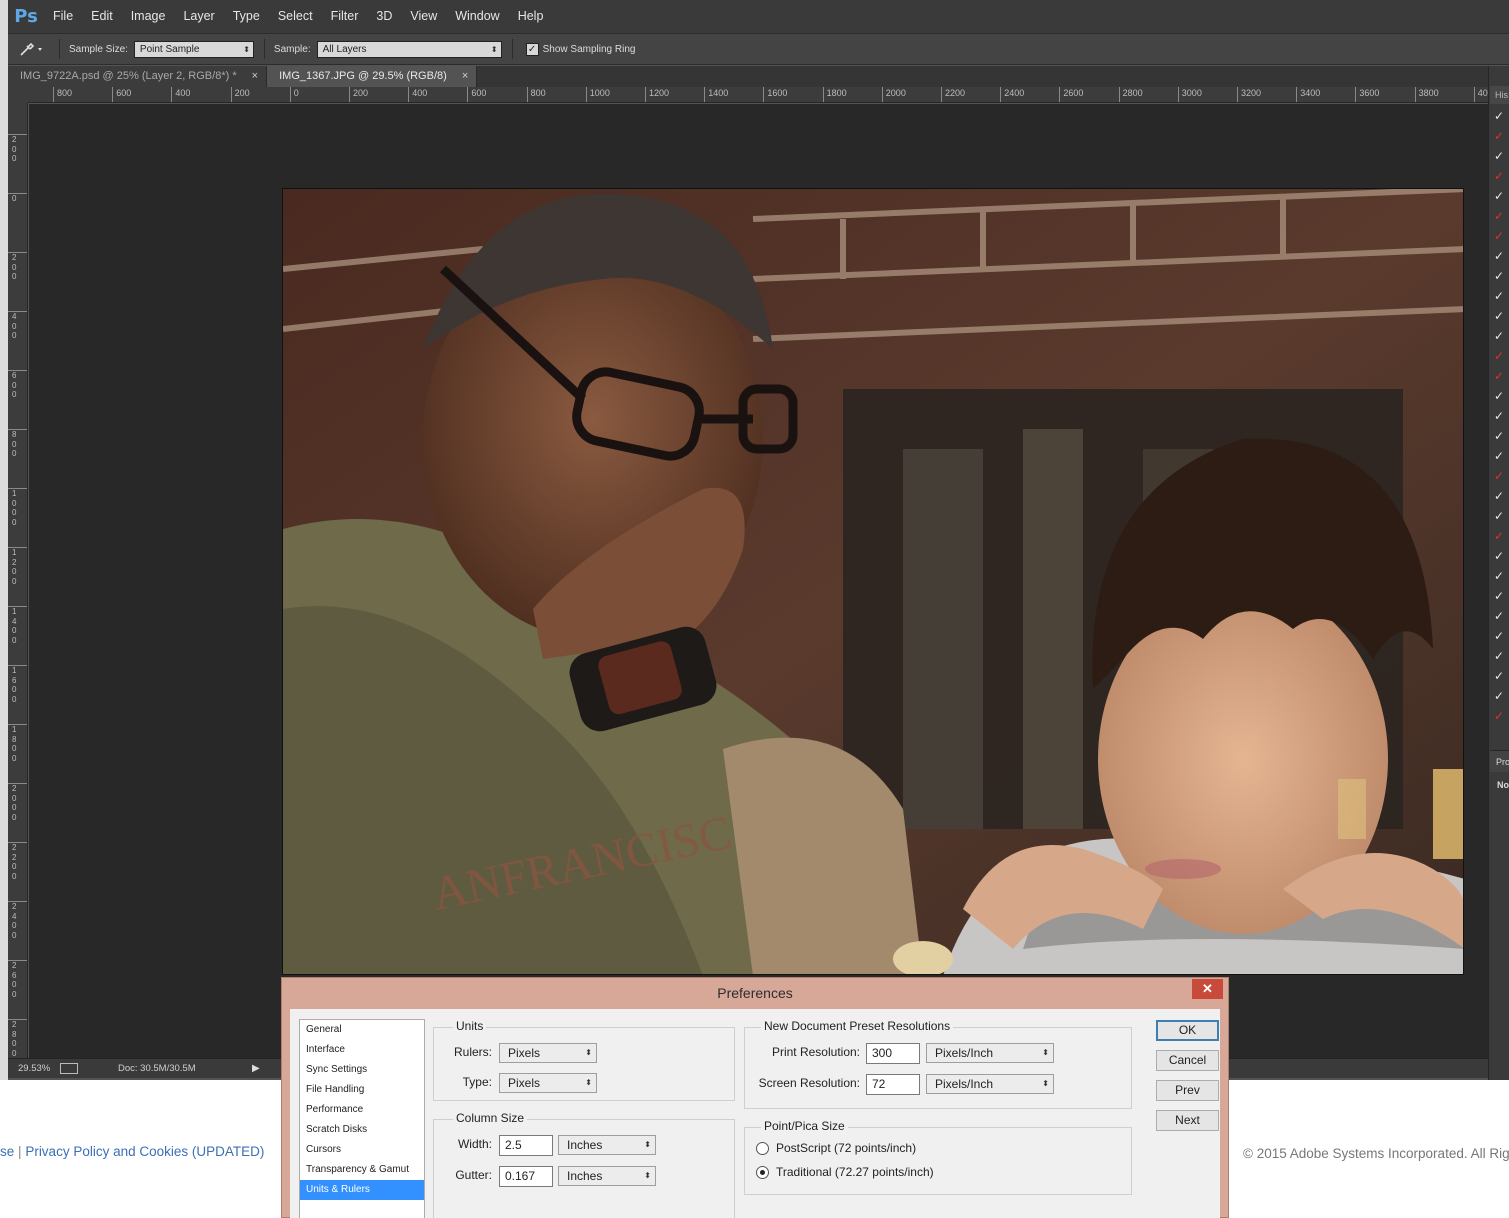 The image size is (1509, 1218). Describe the element at coordinates (893, 1084) in the screenshot. I see `screen-resolution-field: 72` at that location.